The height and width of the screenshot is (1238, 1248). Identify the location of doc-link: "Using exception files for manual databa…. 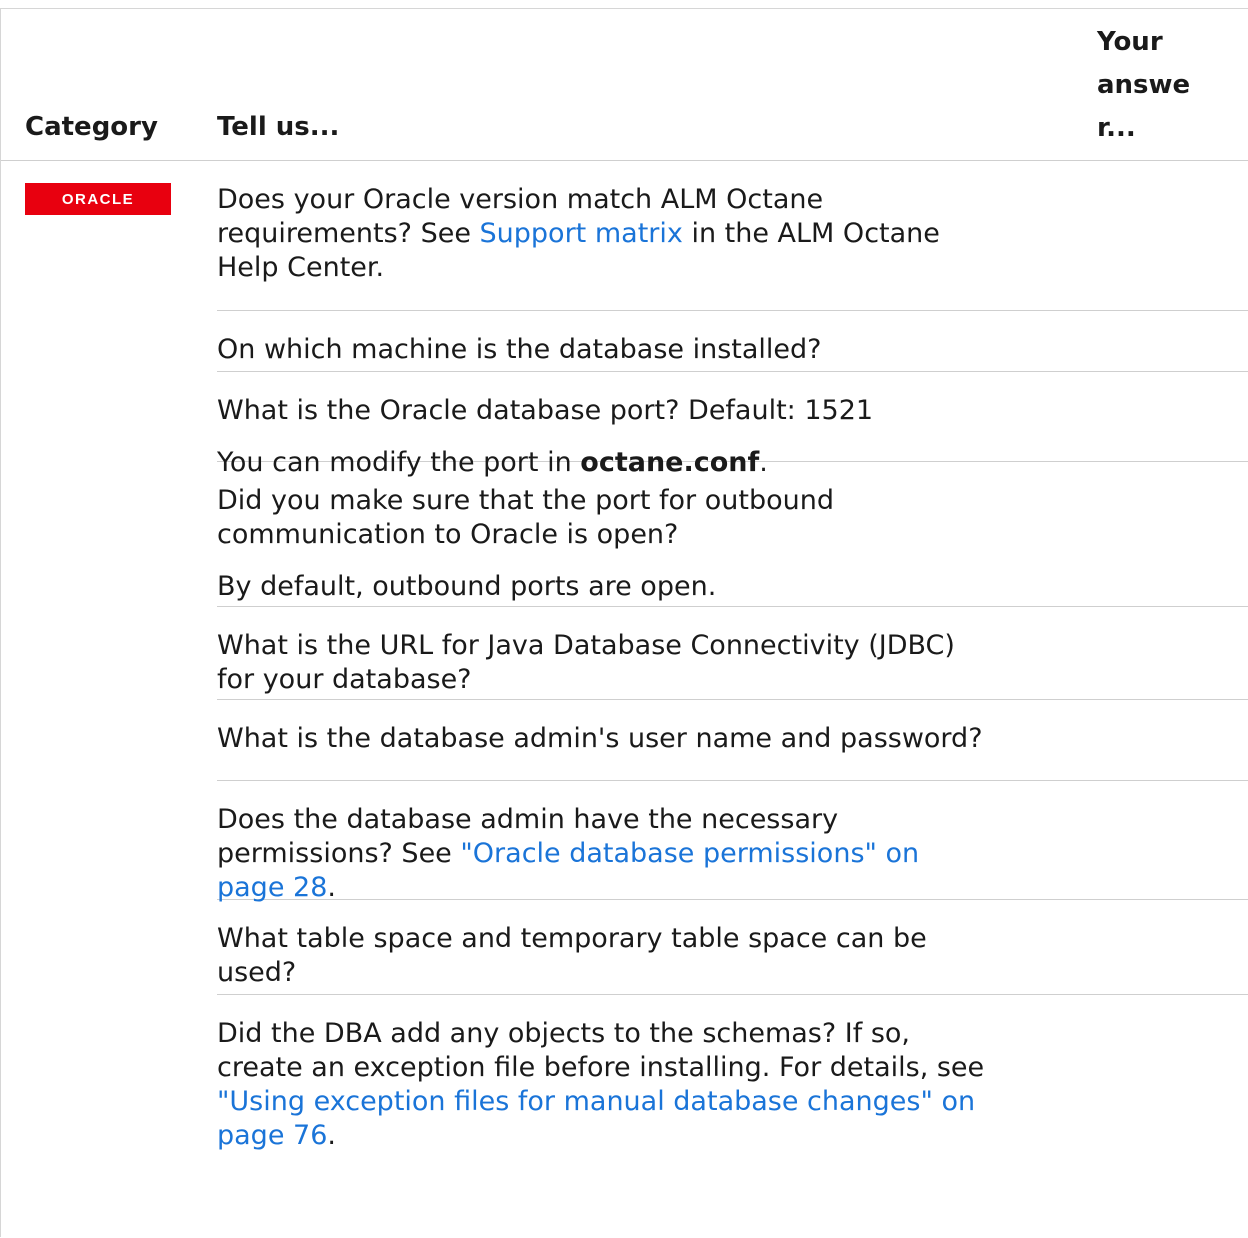
(596, 1101).